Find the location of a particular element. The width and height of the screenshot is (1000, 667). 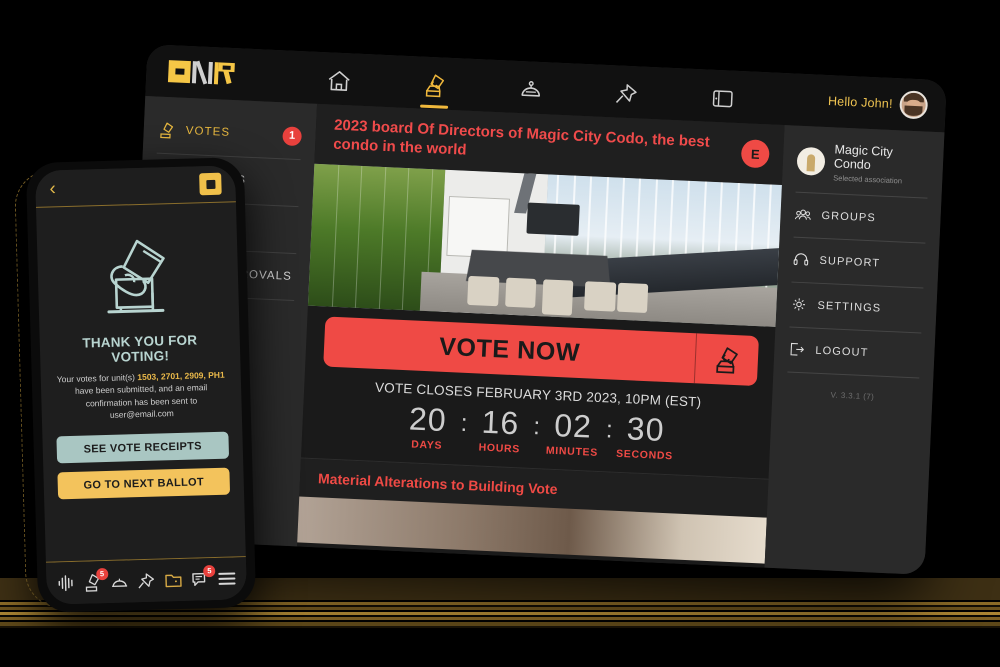

nav-home is located at coordinates (339, 80).